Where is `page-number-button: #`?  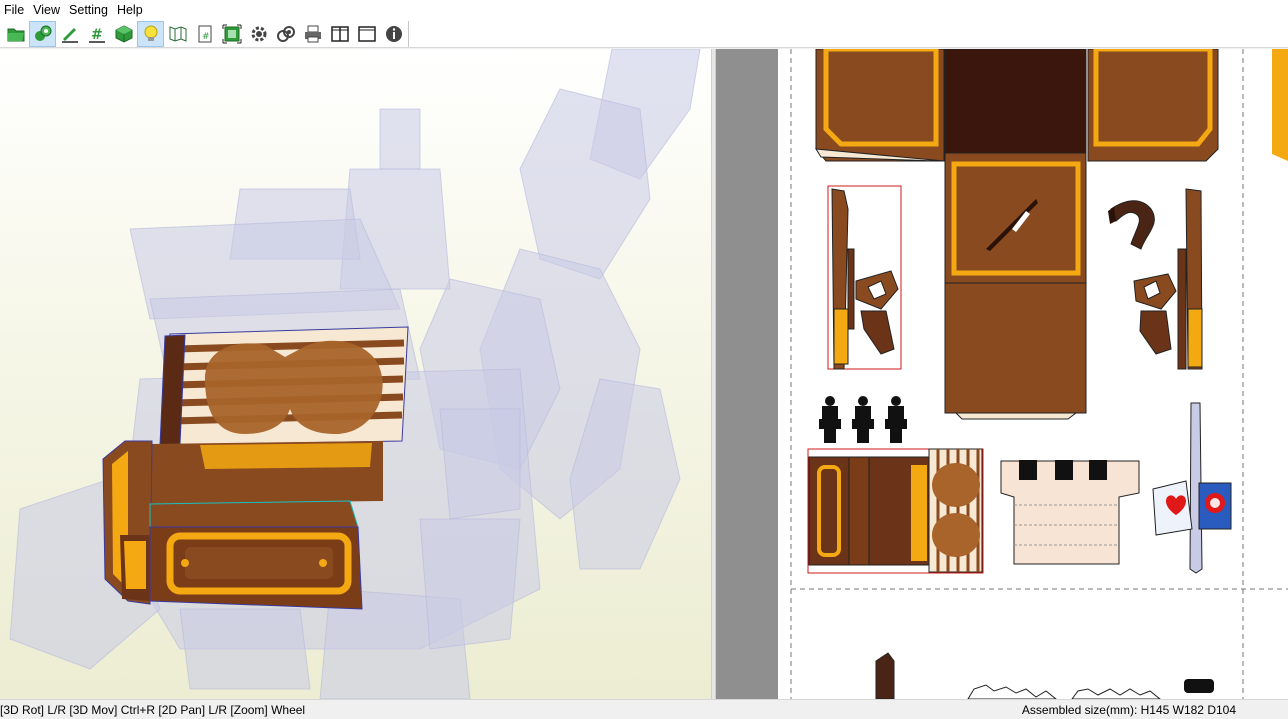 page-number-button: # is located at coordinates (204, 34).